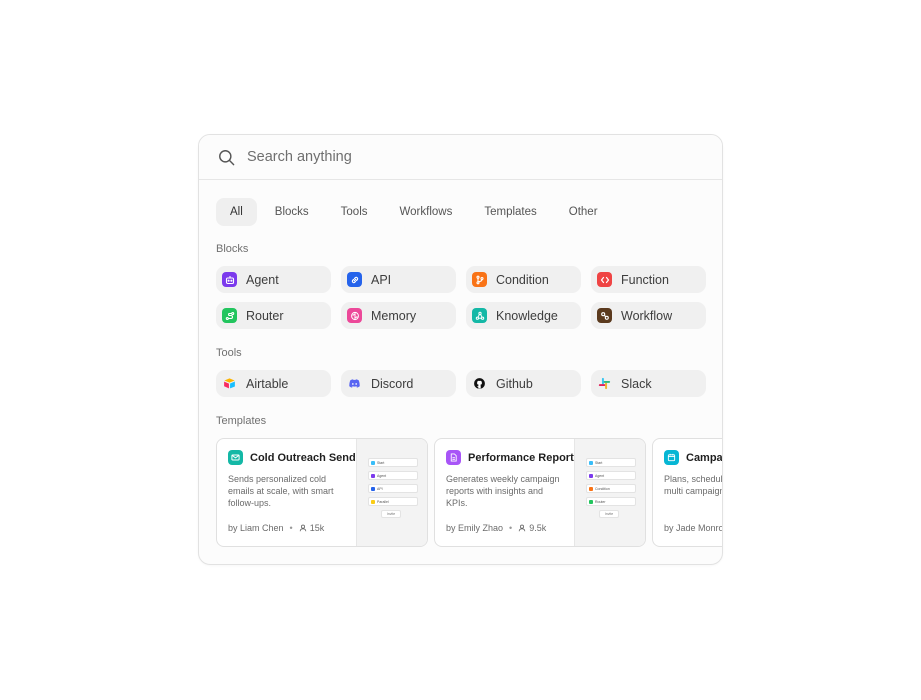 The width and height of the screenshot is (921, 700). Describe the element at coordinates (236, 212) in the screenshot. I see `tab-all: All` at that location.